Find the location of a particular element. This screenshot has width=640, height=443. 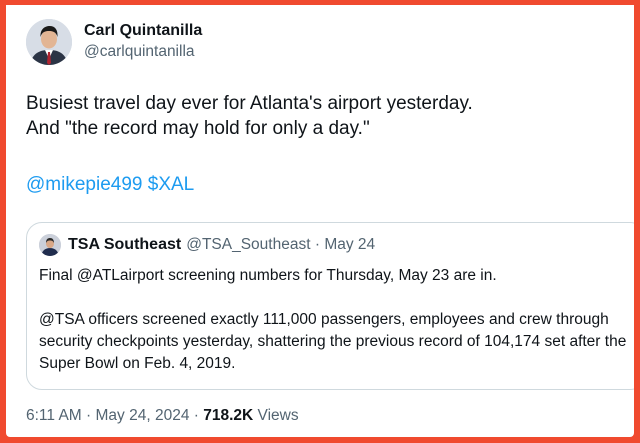

quoted-display-name: TSA Southeast is located at coordinates (124, 245).